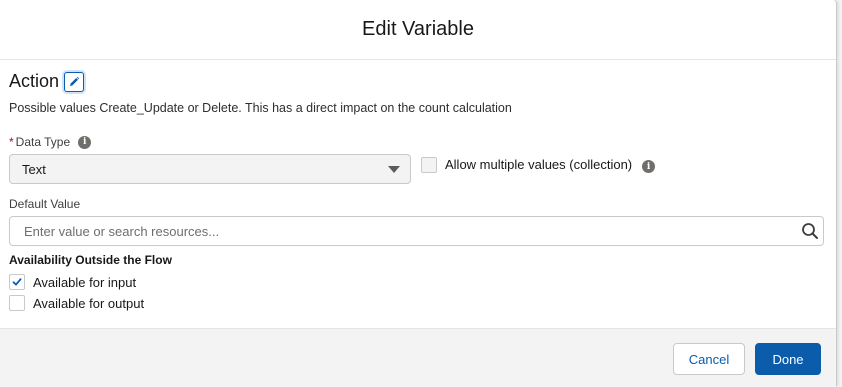 The image size is (842, 387). Describe the element at coordinates (45, 204) in the screenshot. I see `default-value-label: Default Value` at that location.